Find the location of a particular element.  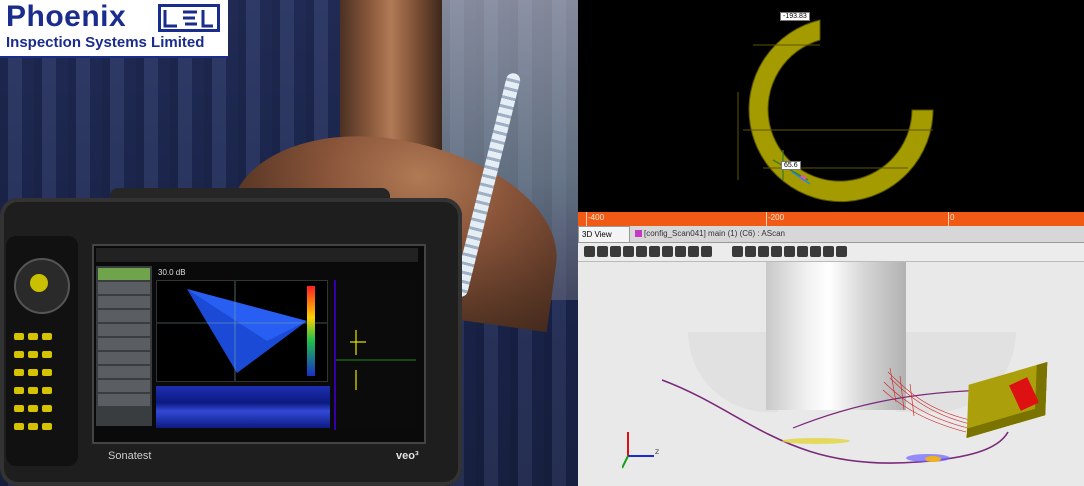

screen-status-bar is located at coordinates (257, 255).